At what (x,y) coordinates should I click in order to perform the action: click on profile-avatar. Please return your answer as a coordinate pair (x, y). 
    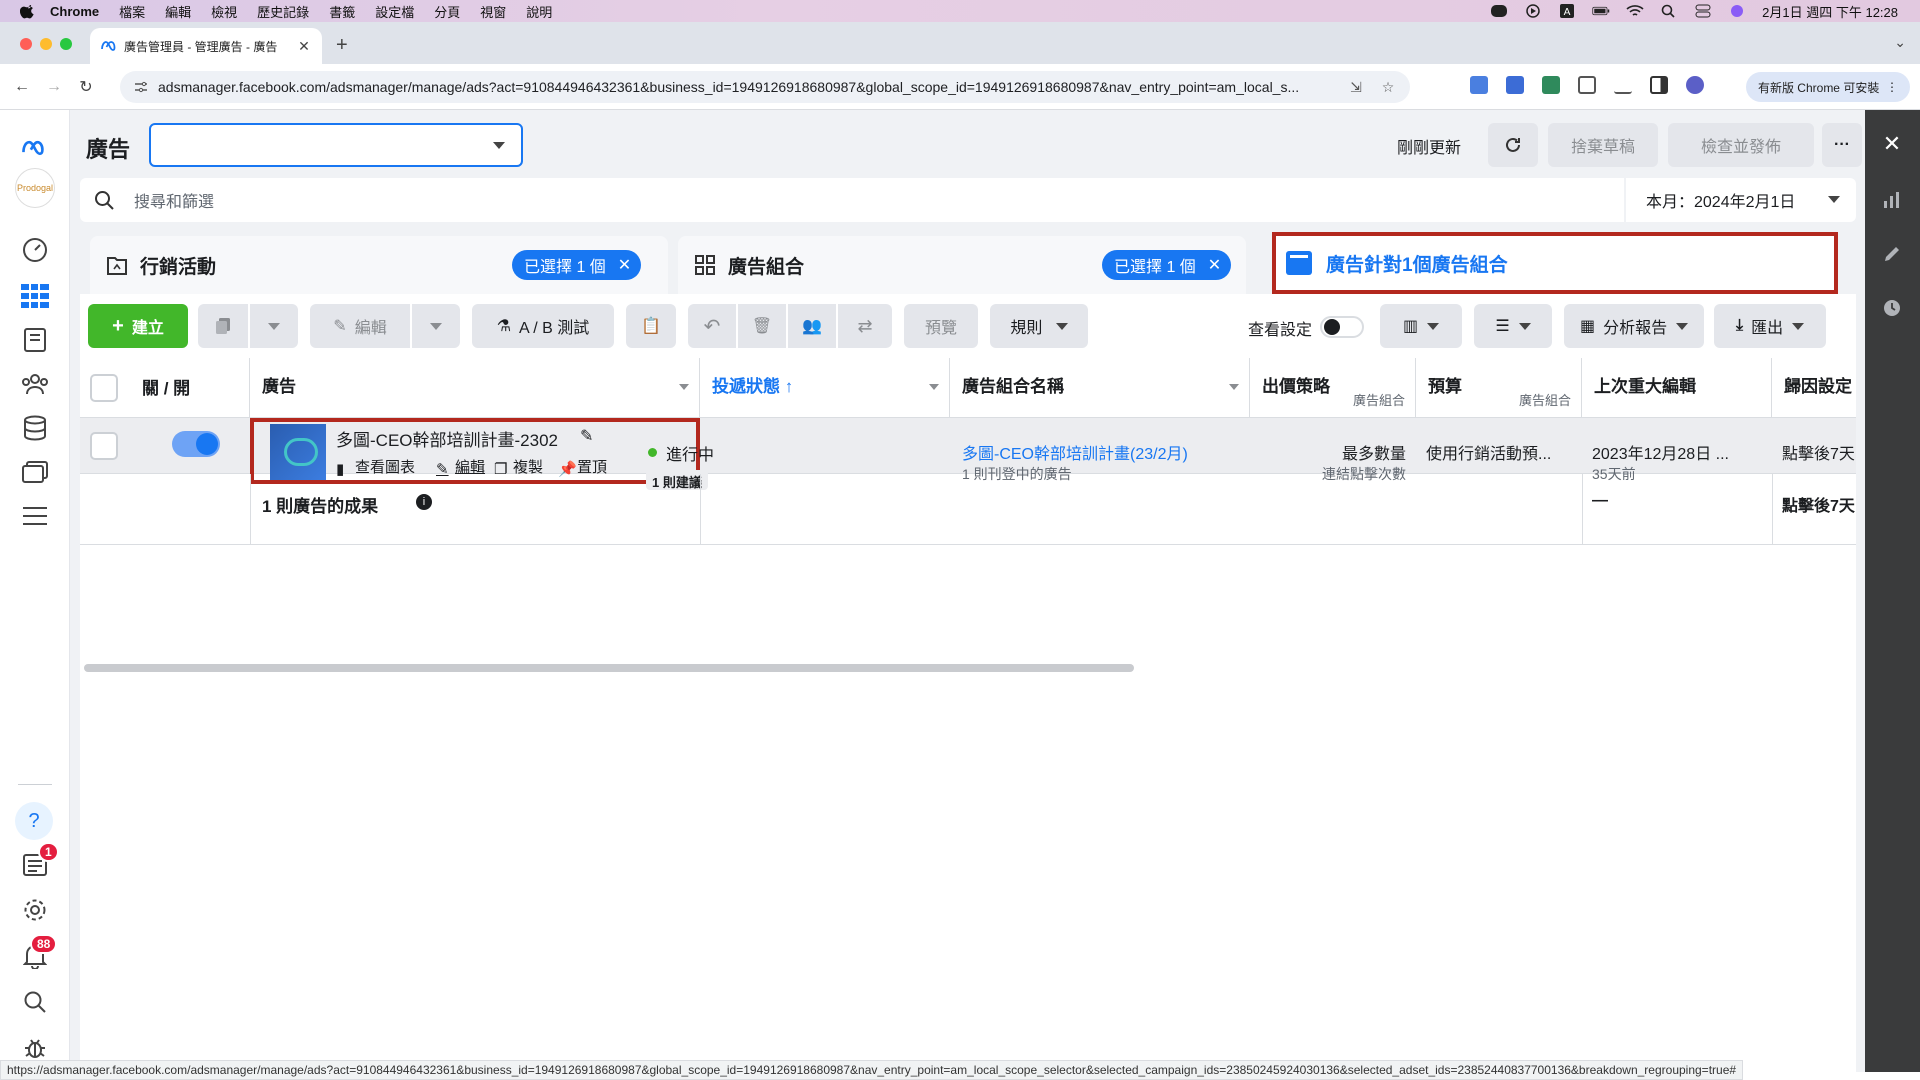
    Looking at the image, I should click on (1695, 85).